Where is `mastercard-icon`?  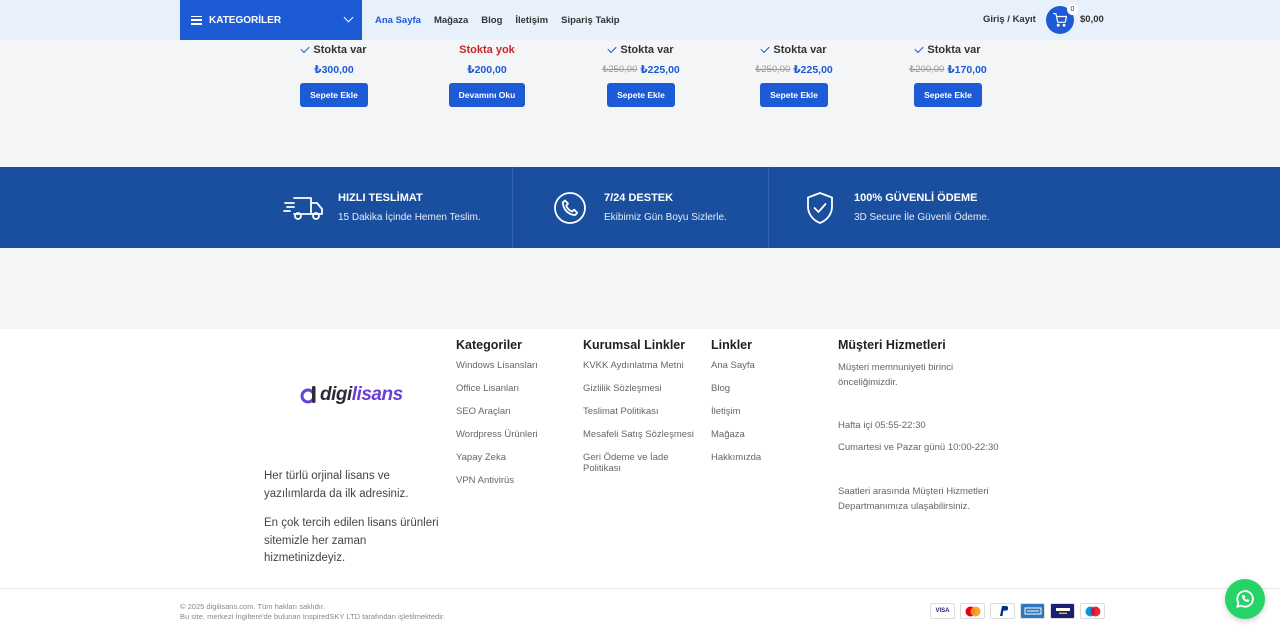
mastercard-icon is located at coordinates (972, 611).